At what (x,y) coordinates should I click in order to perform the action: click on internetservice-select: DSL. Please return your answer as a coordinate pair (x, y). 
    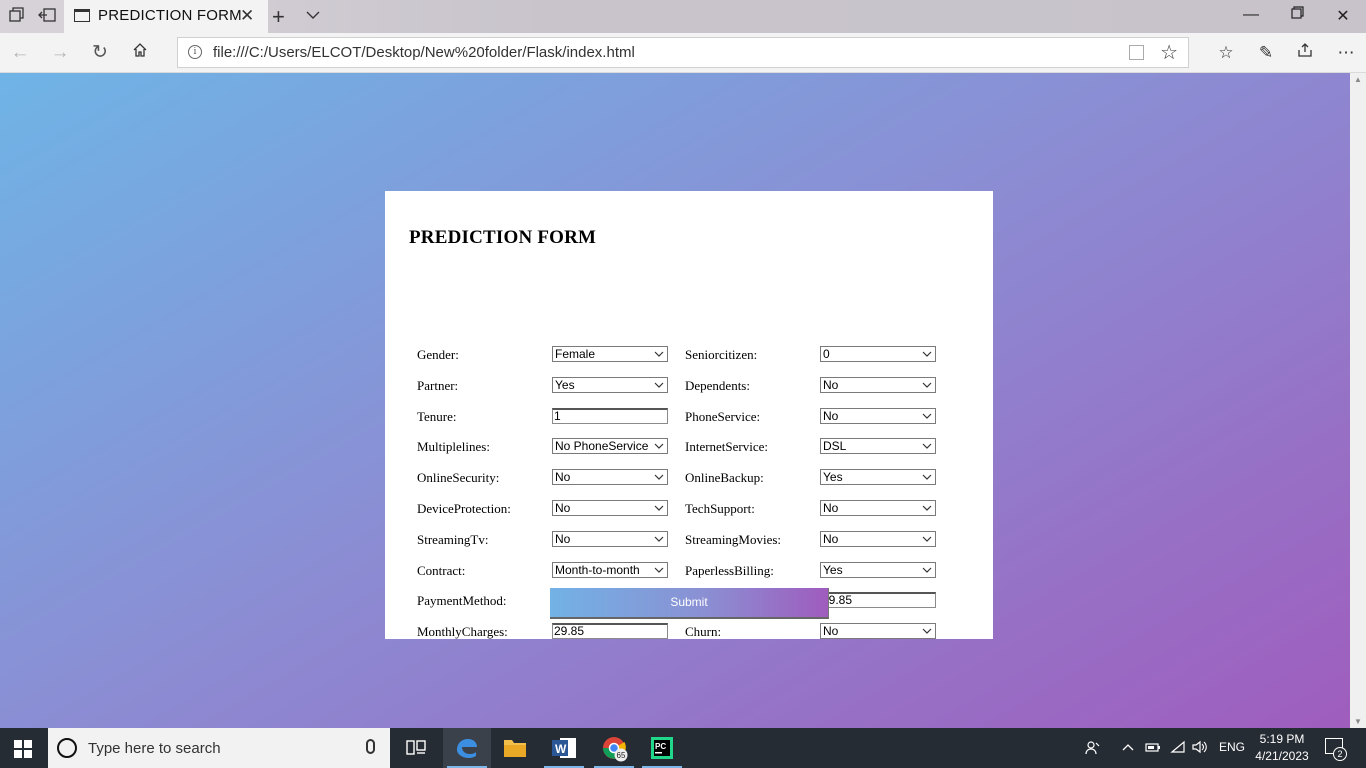
    Looking at the image, I should click on (878, 446).